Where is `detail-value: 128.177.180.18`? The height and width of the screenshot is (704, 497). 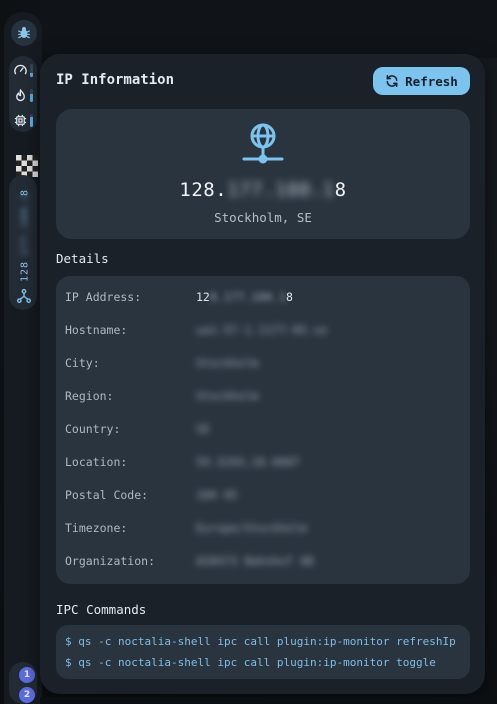
detail-value: 128.177.180.18 is located at coordinates (244, 297).